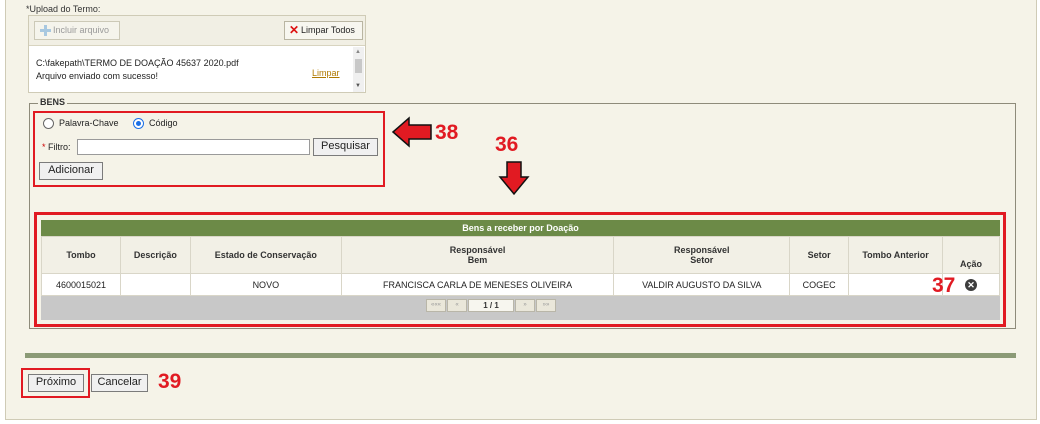 The image size is (1040, 424). I want to click on close-icon: ✕, so click(294, 30).